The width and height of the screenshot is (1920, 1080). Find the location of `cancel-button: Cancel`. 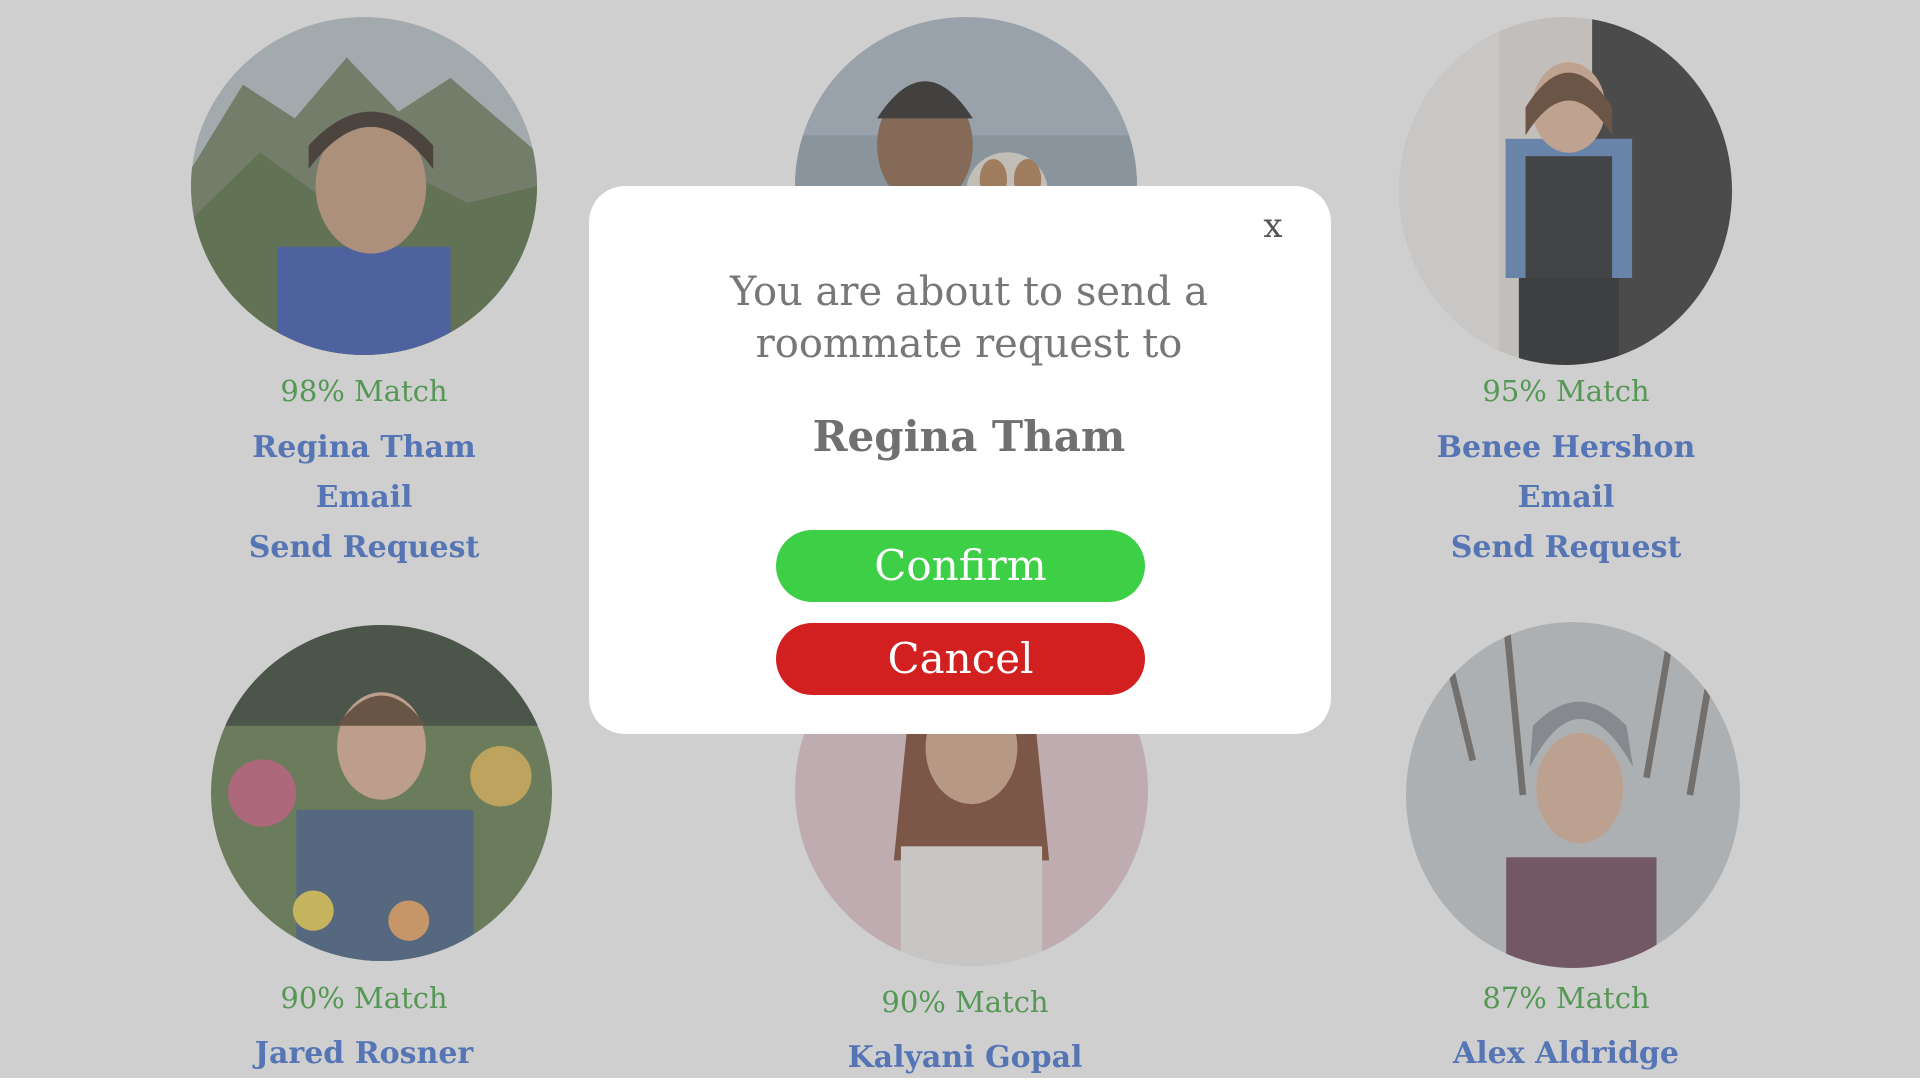

cancel-button: Cancel is located at coordinates (960, 659).